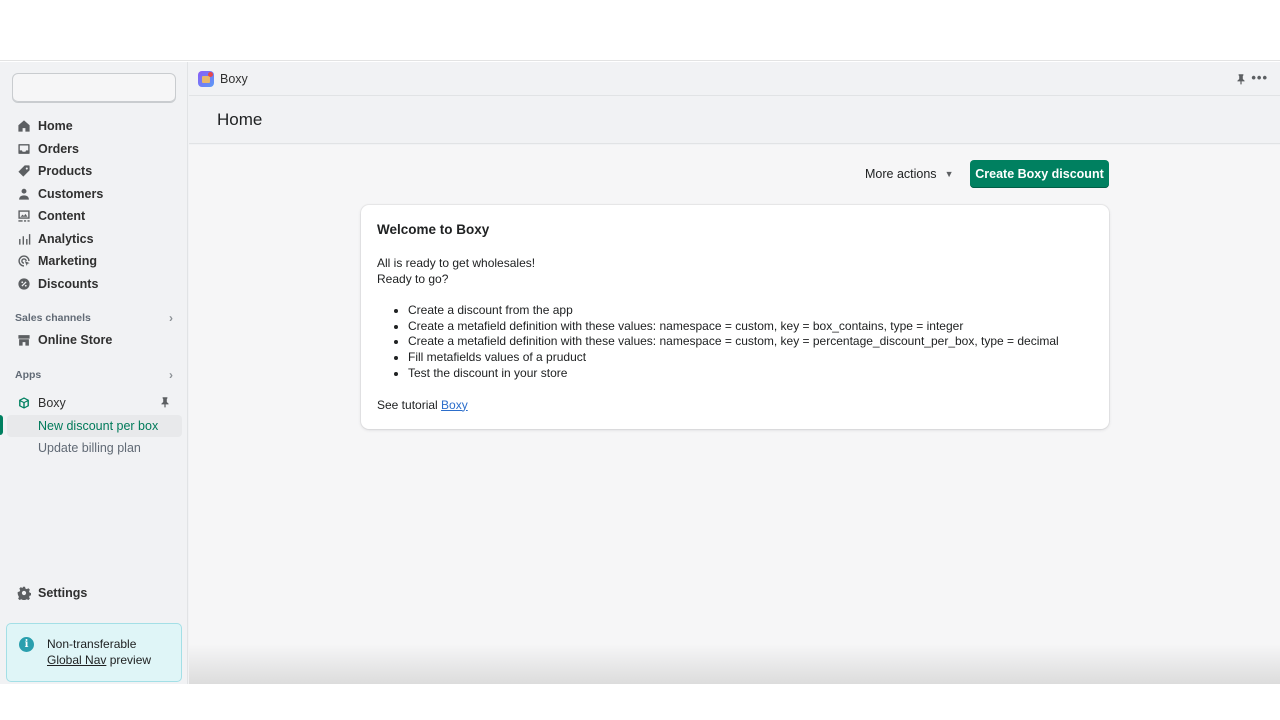  What do you see at coordinates (901, 174) in the screenshot?
I see `more-actions-label: More actions` at bounding box center [901, 174].